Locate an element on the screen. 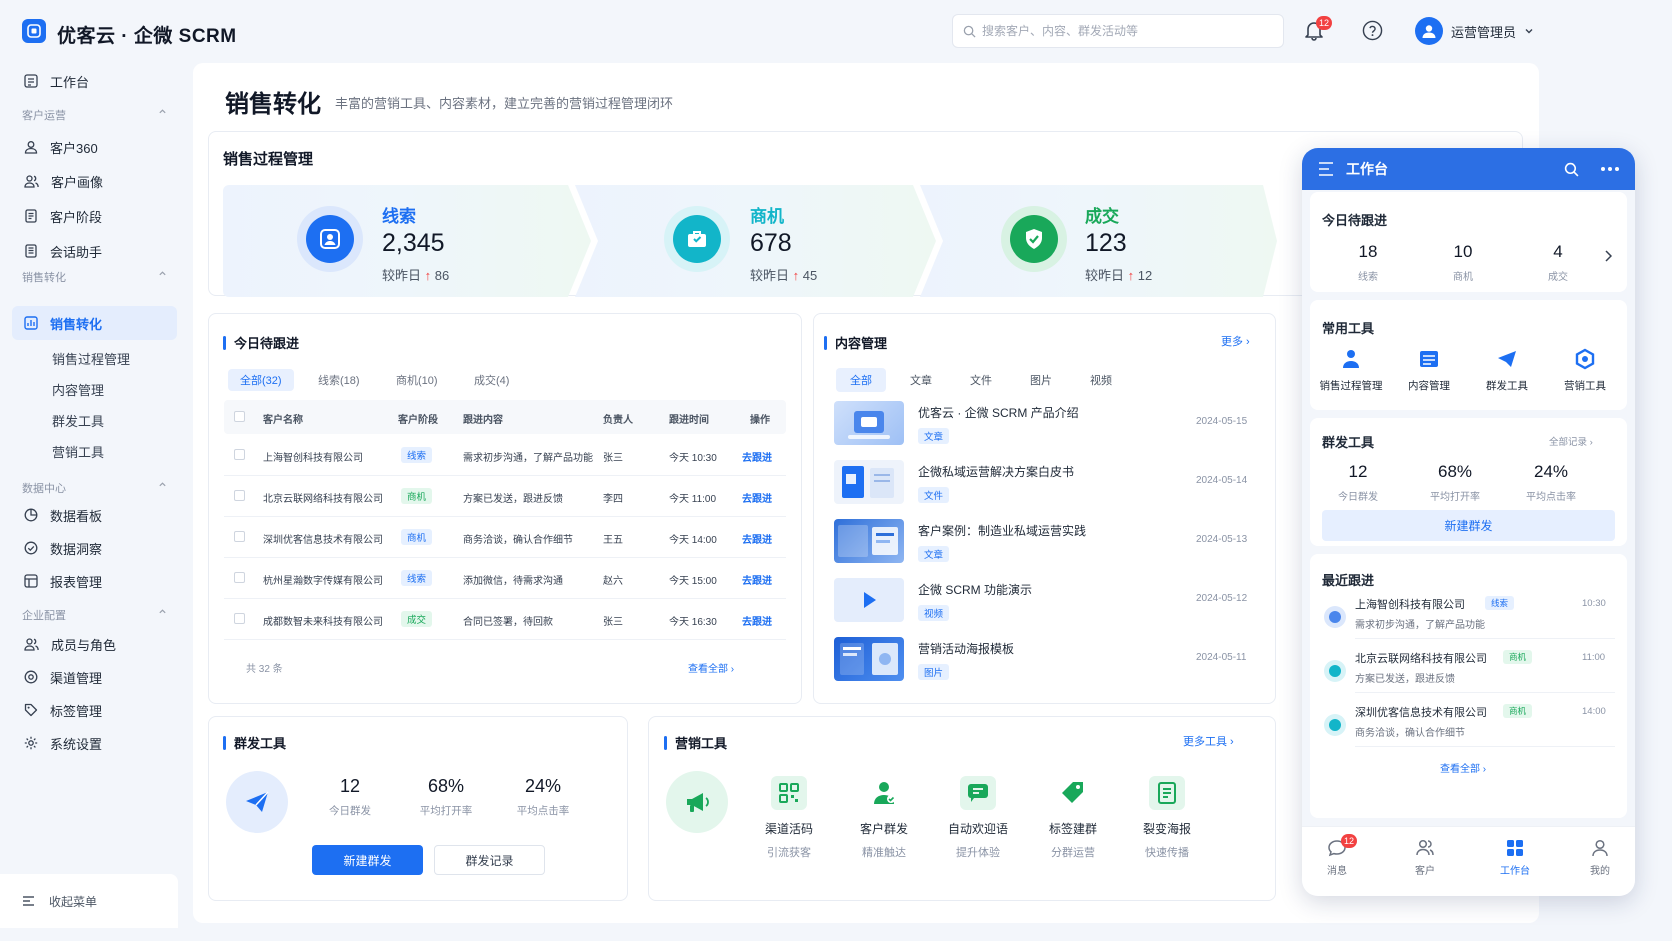  followup-content: 合同已签署，待回款 is located at coordinates (508, 622).